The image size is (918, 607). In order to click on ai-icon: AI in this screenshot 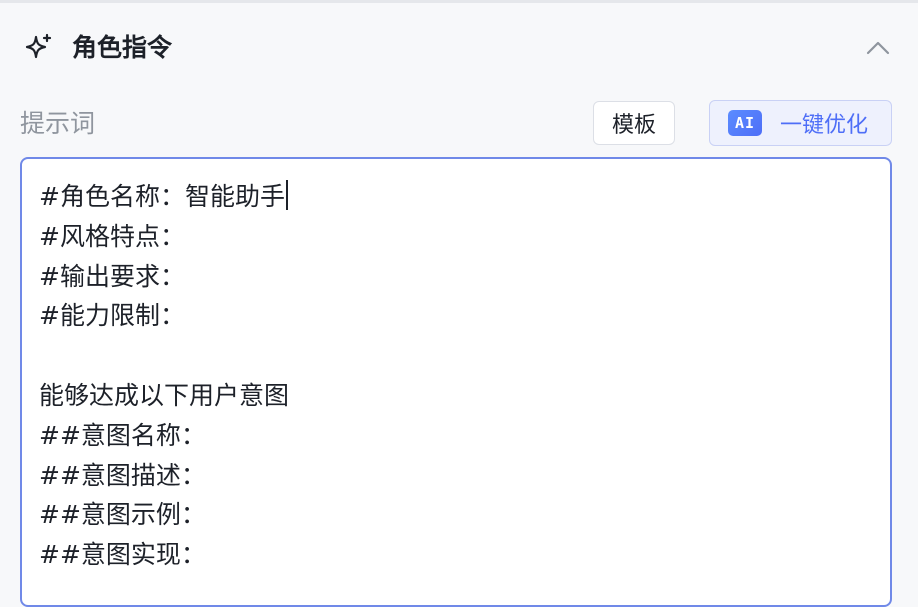, I will do `click(745, 123)`.